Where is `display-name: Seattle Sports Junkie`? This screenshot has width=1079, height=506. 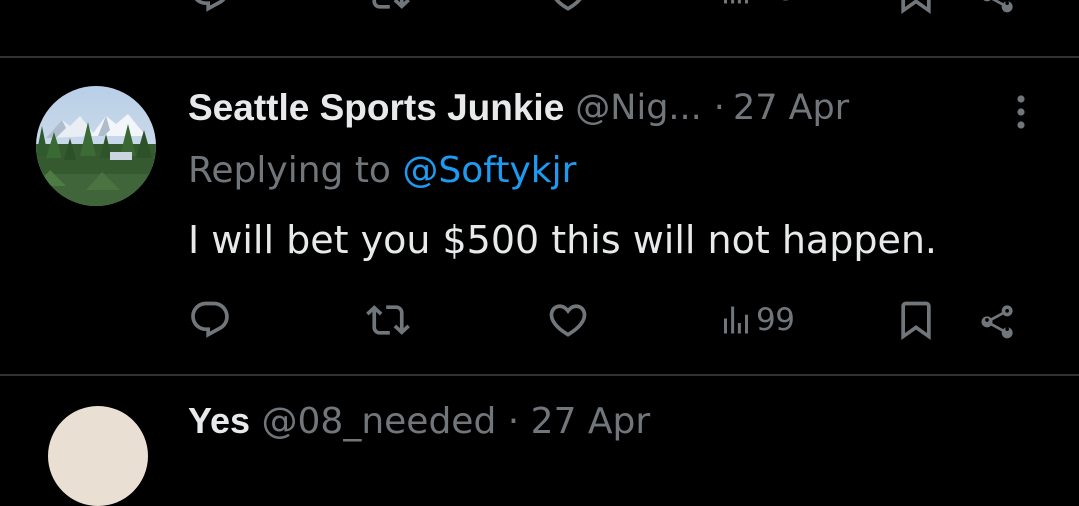
display-name: Seattle Sports Junkie is located at coordinates (376, 108).